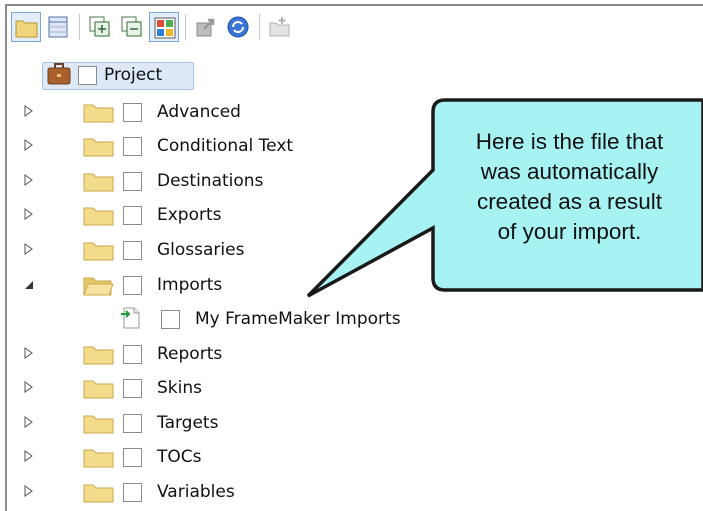 Image resolution: width=703 pixels, height=511 pixels. I want to click on callout-line: created as a result, so click(569, 201).